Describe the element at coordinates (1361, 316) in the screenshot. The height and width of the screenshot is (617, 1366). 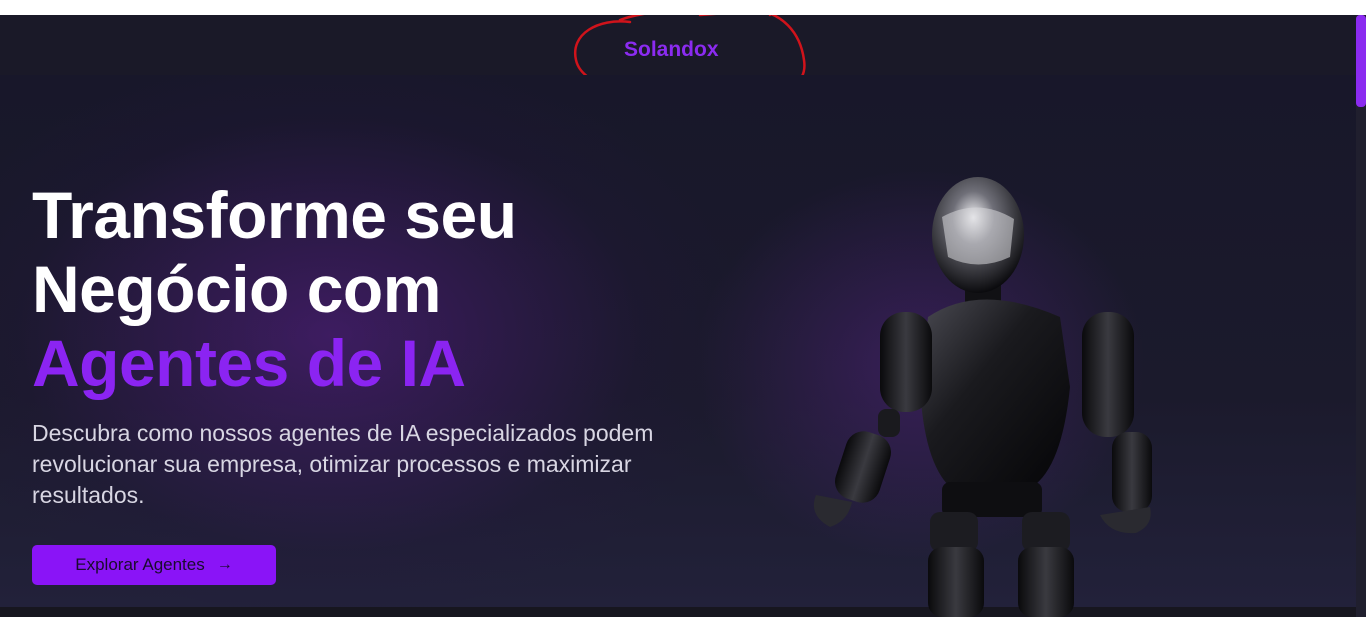
I see `page-scrollbar` at that location.